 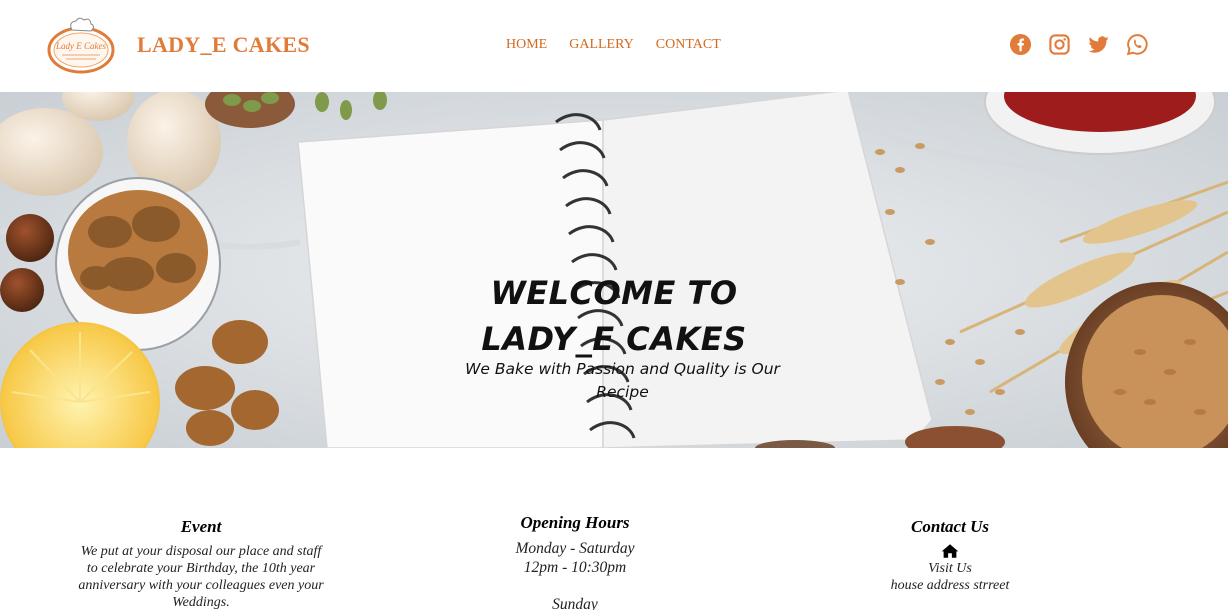 I want to click on instagram-icon, so click(x=1059, y=44).